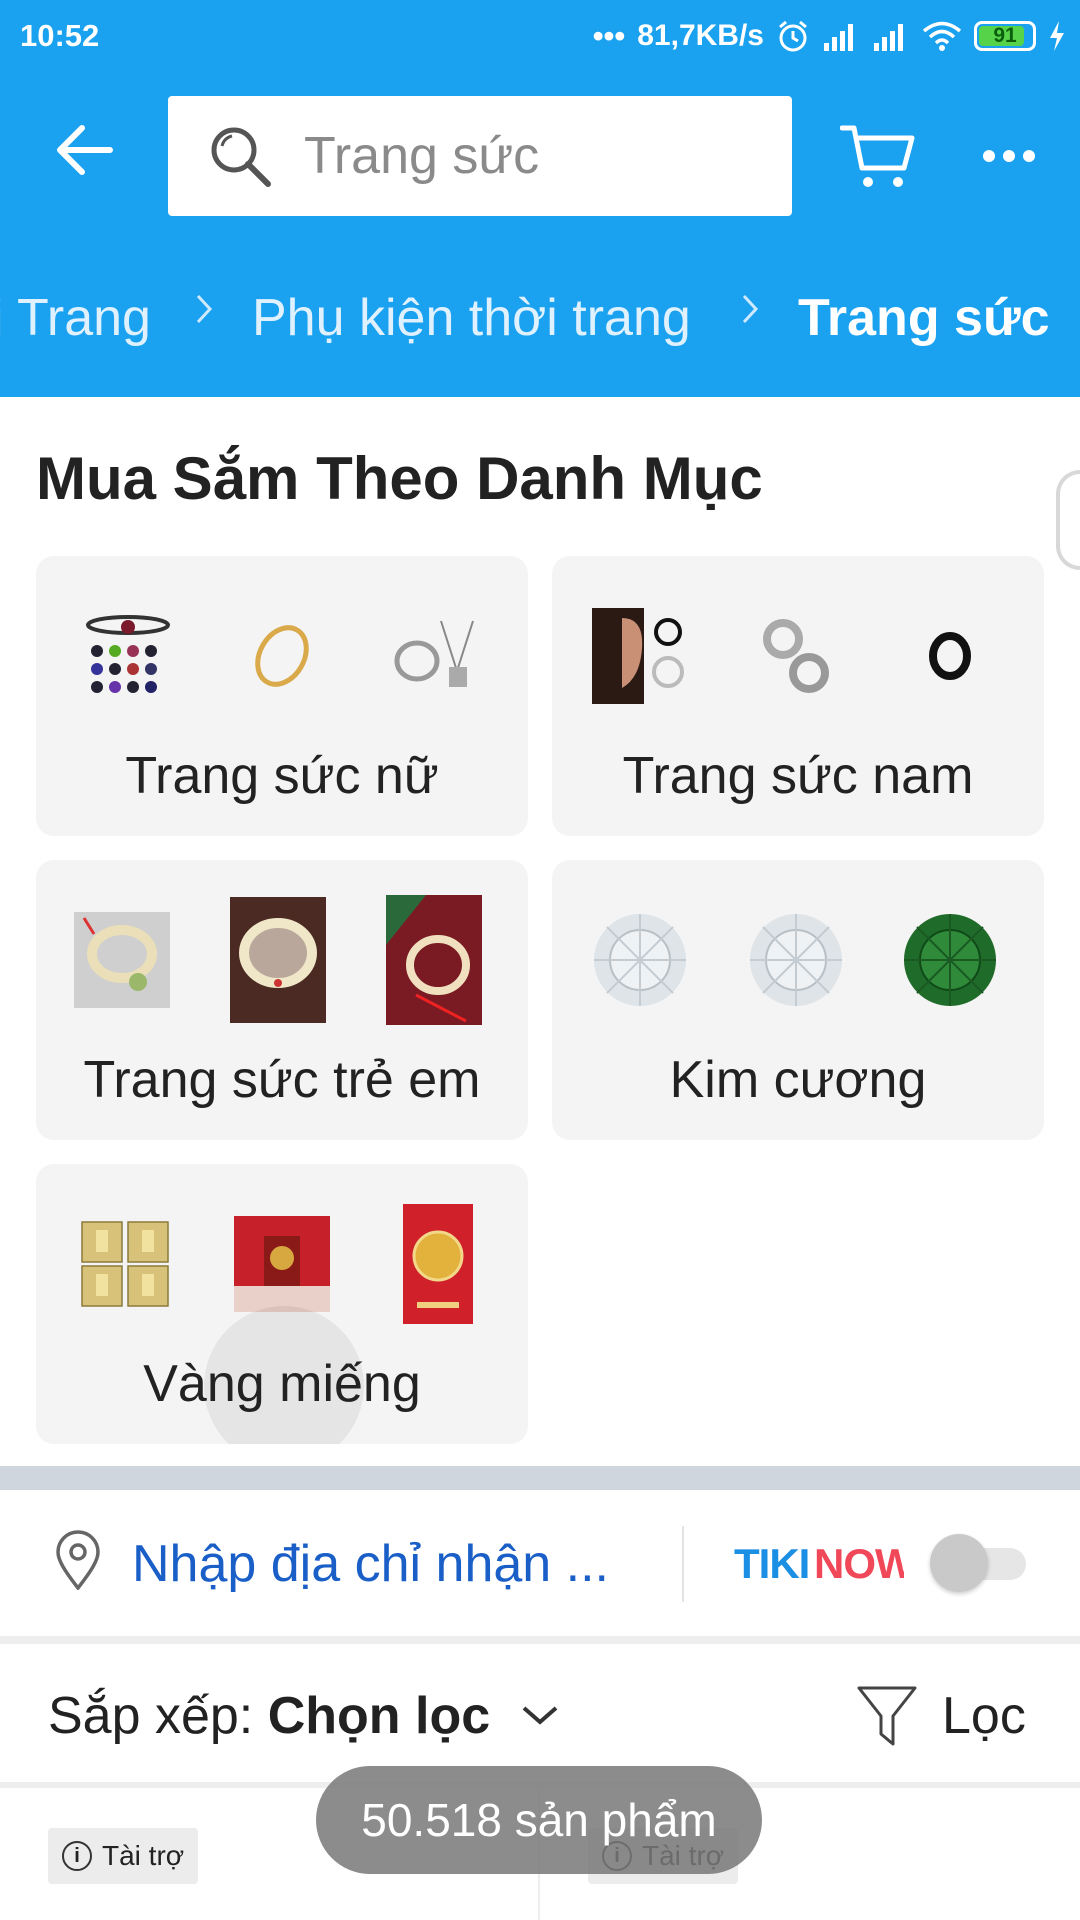  I want to click on sort-filter-row: Sắp xếp: Chọn lọc Lọc, so click(540, 1714).